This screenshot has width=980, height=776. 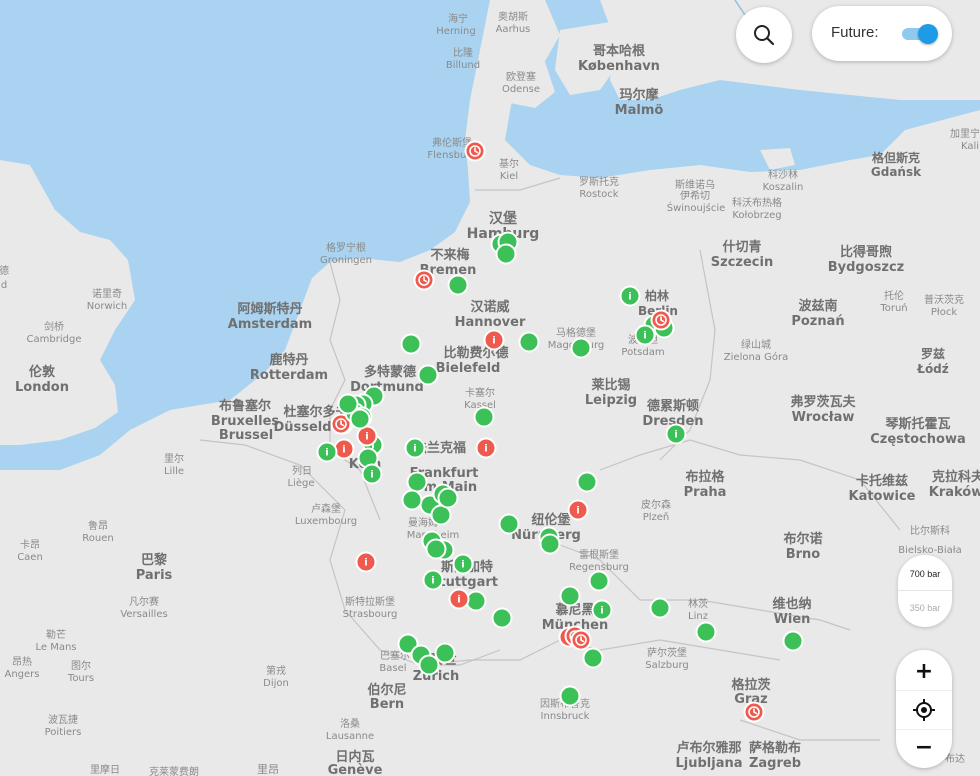 I want to click on place-label: Aarhus, so click(x=513, y=29).